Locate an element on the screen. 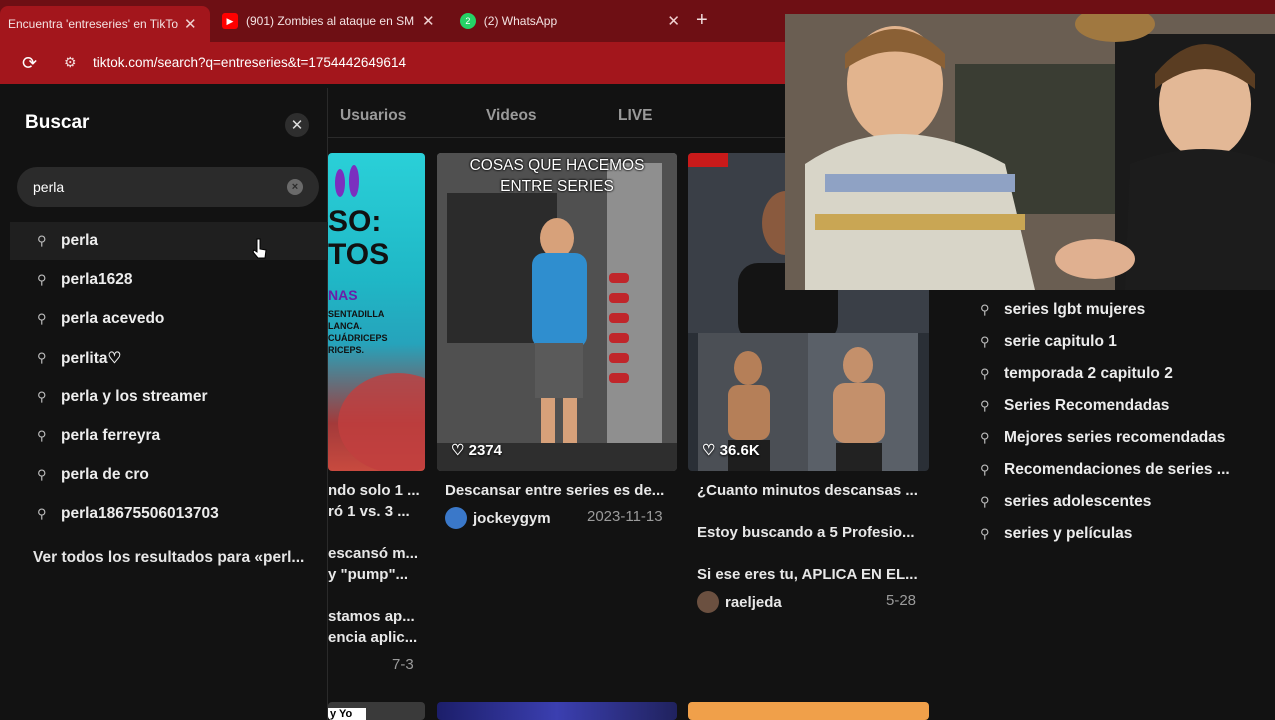 The height and width of the screenshot is (720, 1275). webcam-overlay is located at coordinates (1030, 152).